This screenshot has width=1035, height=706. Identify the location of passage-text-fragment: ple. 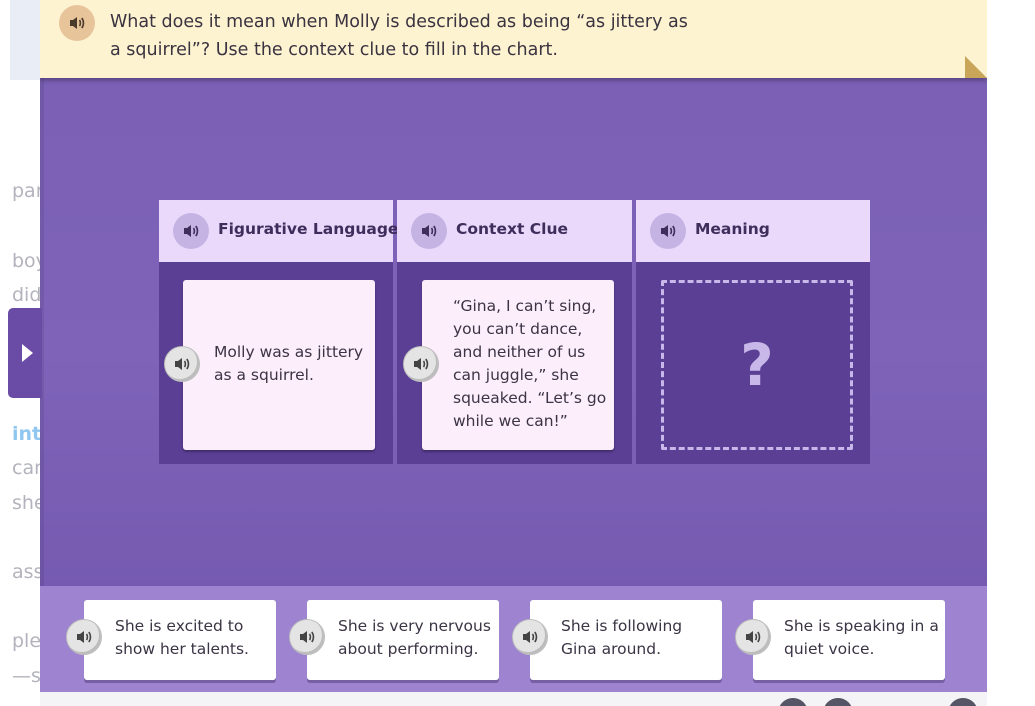
(27, 641).